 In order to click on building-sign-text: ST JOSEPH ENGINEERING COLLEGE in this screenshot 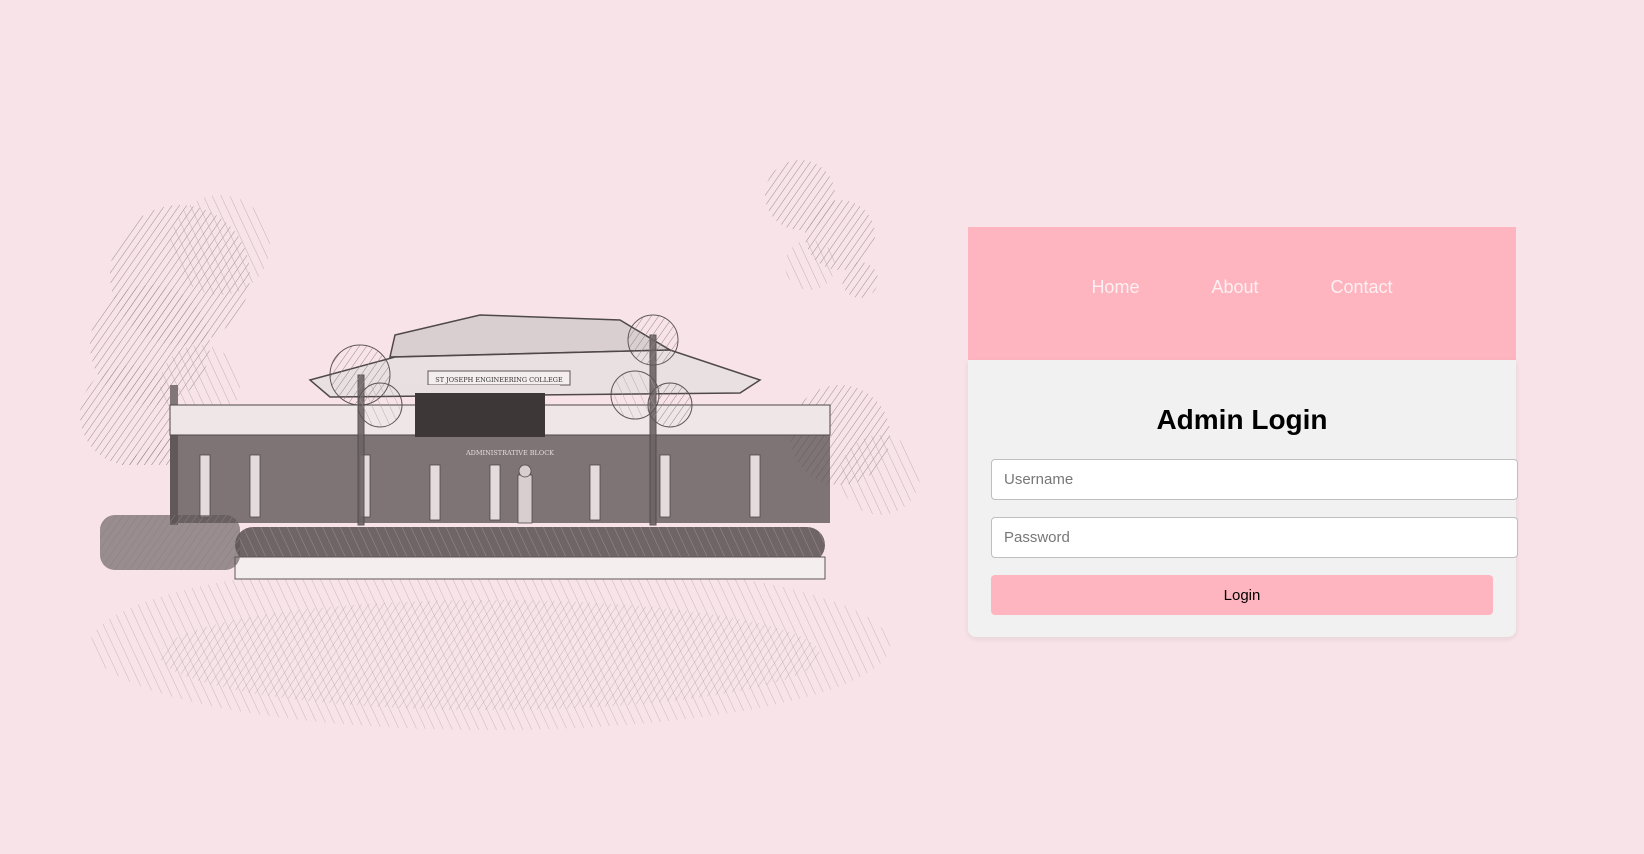, I will do `click(499, 380)`.